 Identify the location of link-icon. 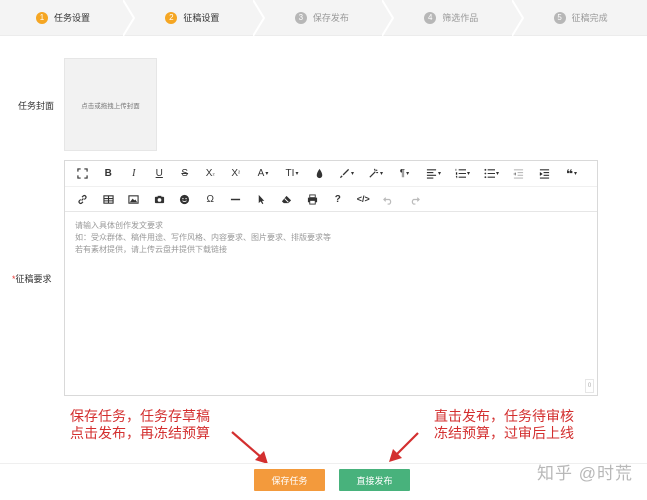
(83, 199).